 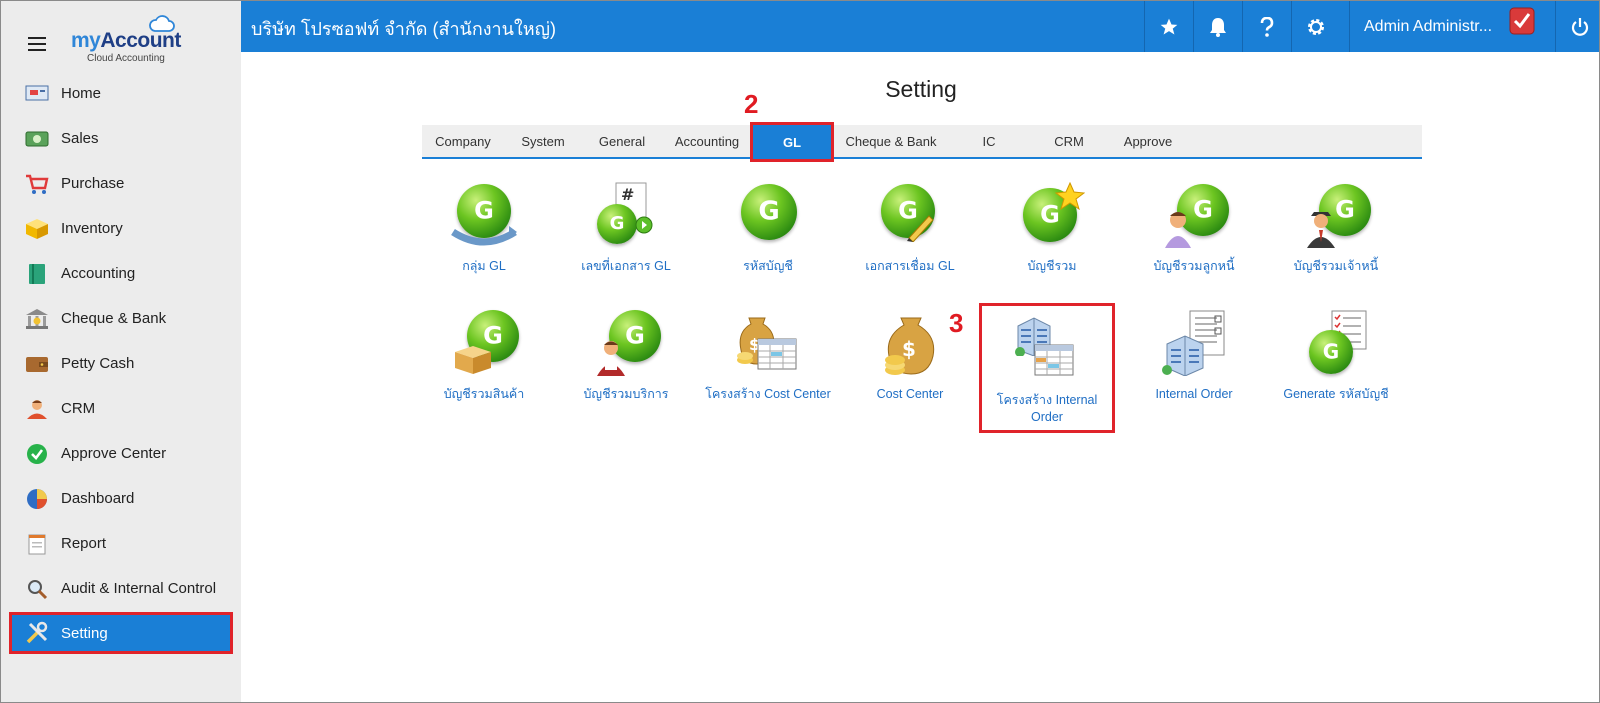 I want to click on tile-label: กลุ่ม GL, so click(x=484, y=266).